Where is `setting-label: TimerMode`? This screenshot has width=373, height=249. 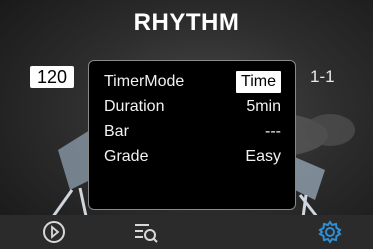 setting-label: TimerMode is located at coordinates (144, 81).